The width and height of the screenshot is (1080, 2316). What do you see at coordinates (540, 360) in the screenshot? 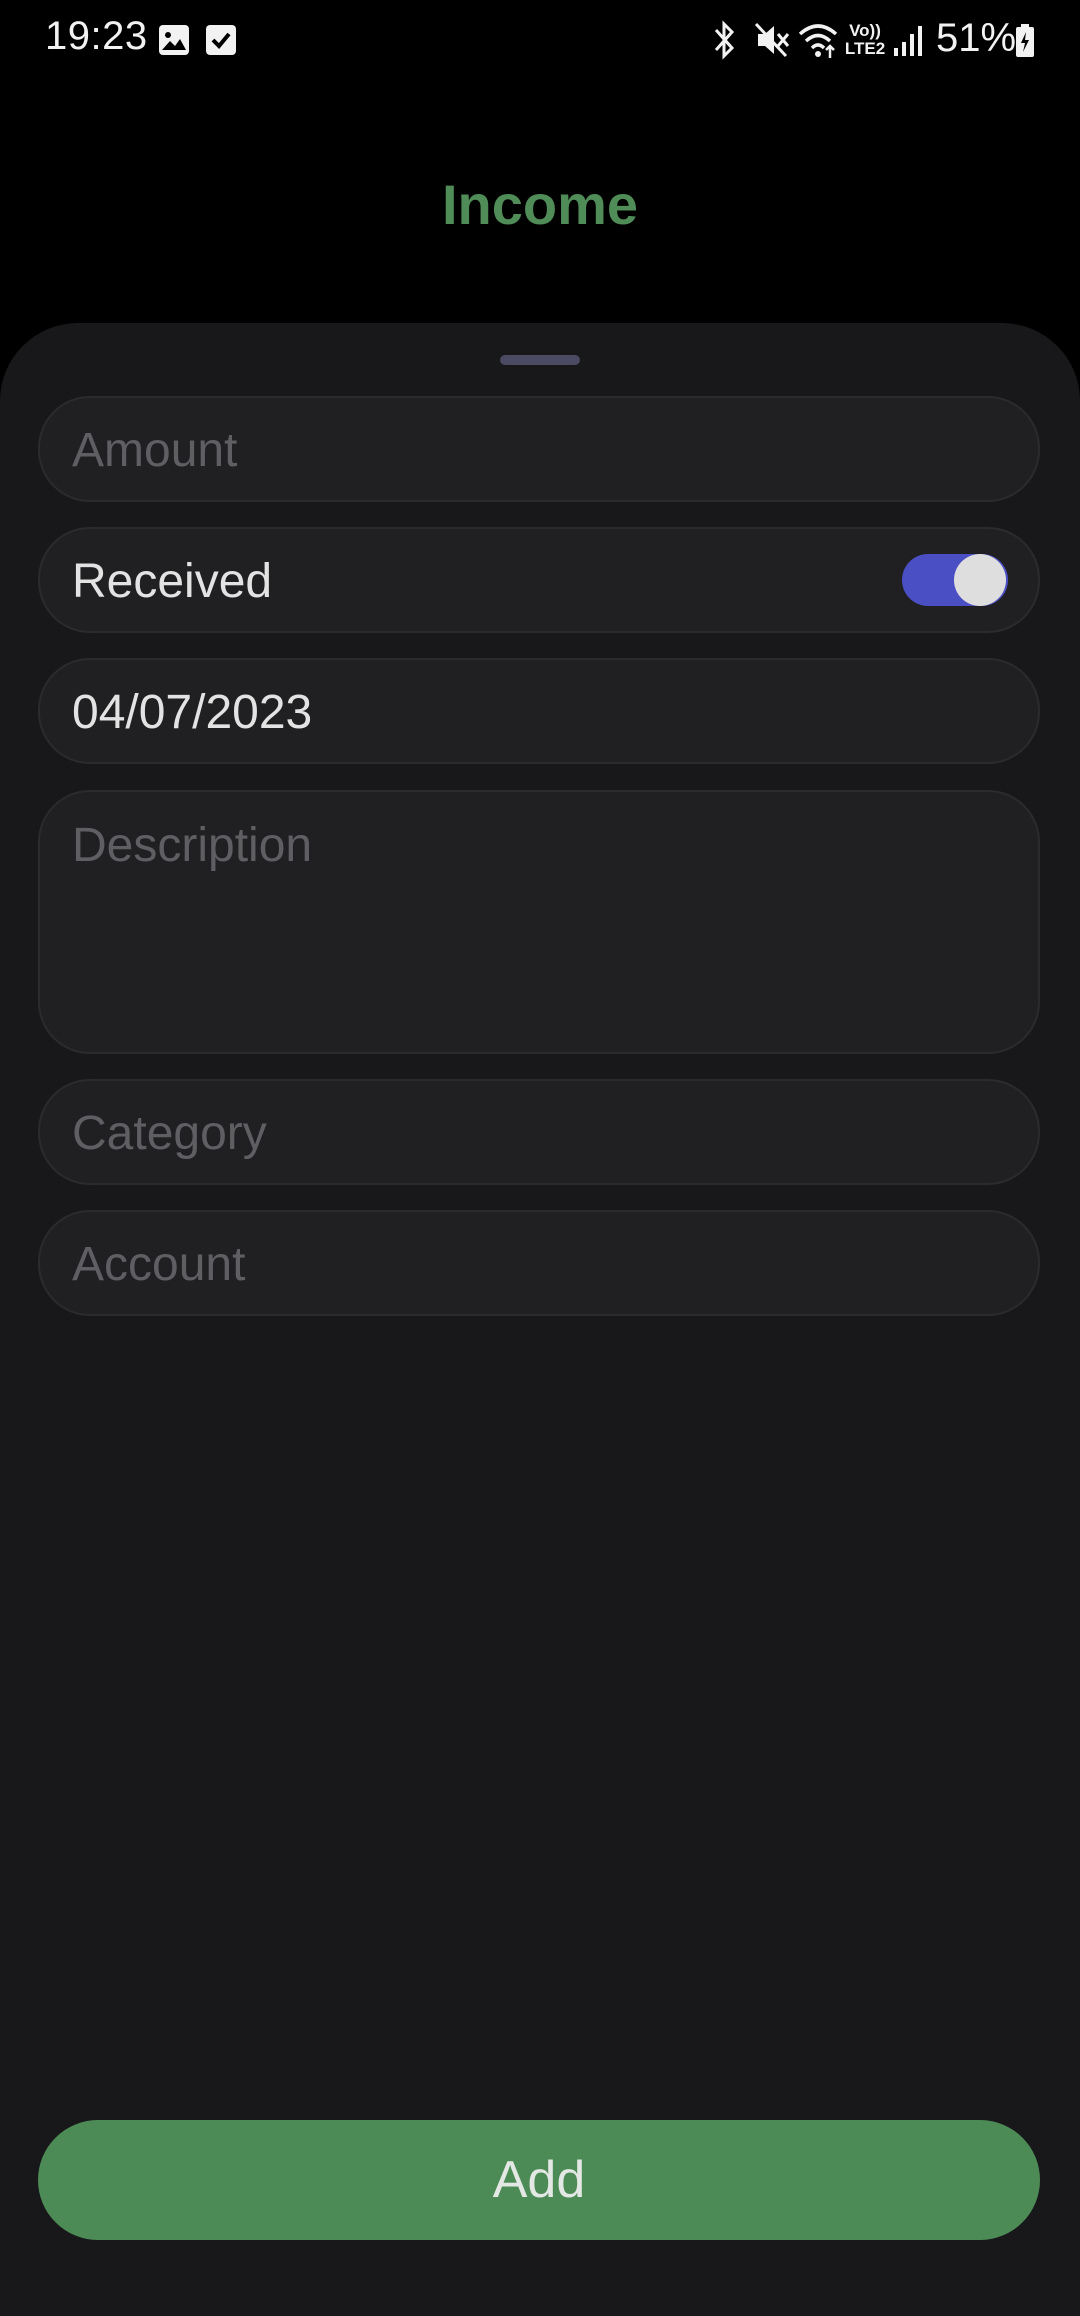
I see `drag-handle` at bounding box center [540, 360].